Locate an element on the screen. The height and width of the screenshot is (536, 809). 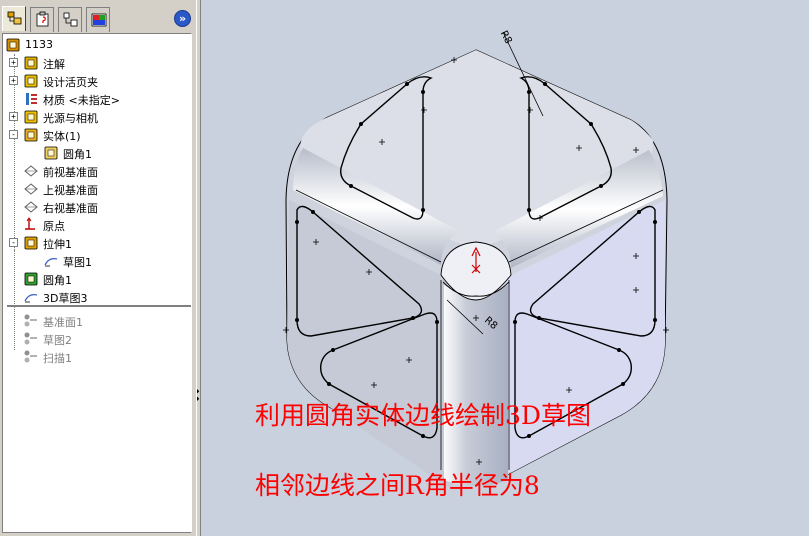
tree-item-label: 草图1 is located at coordinates (77, 262).